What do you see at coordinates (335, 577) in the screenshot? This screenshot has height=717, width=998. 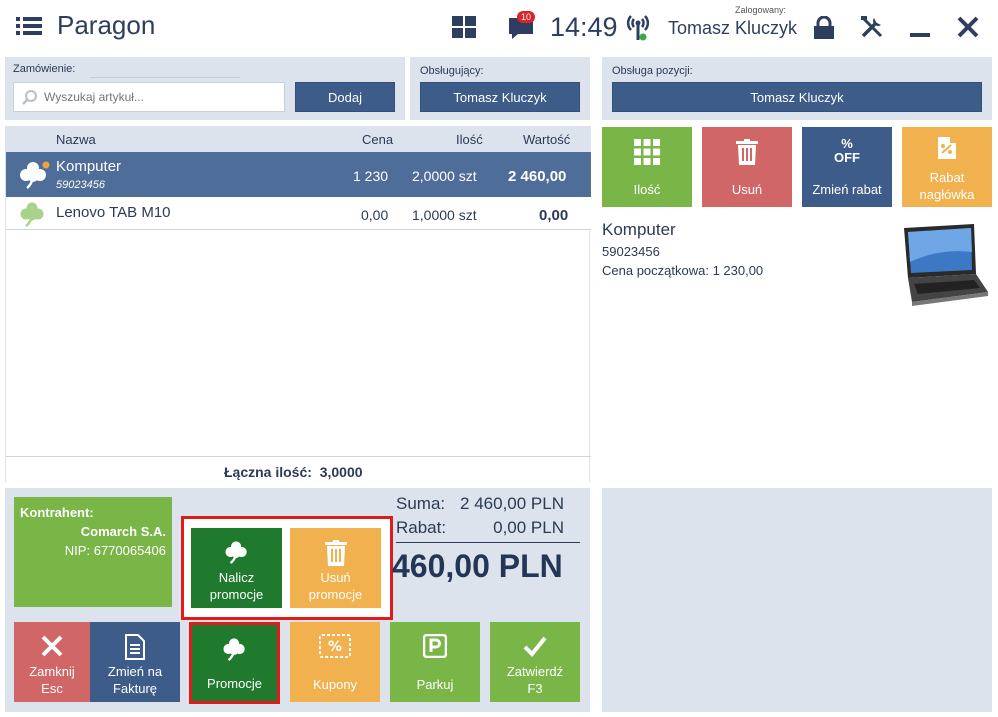 I see `remove-promotions-label-1: Usuń` at bounding box center [335, 577].